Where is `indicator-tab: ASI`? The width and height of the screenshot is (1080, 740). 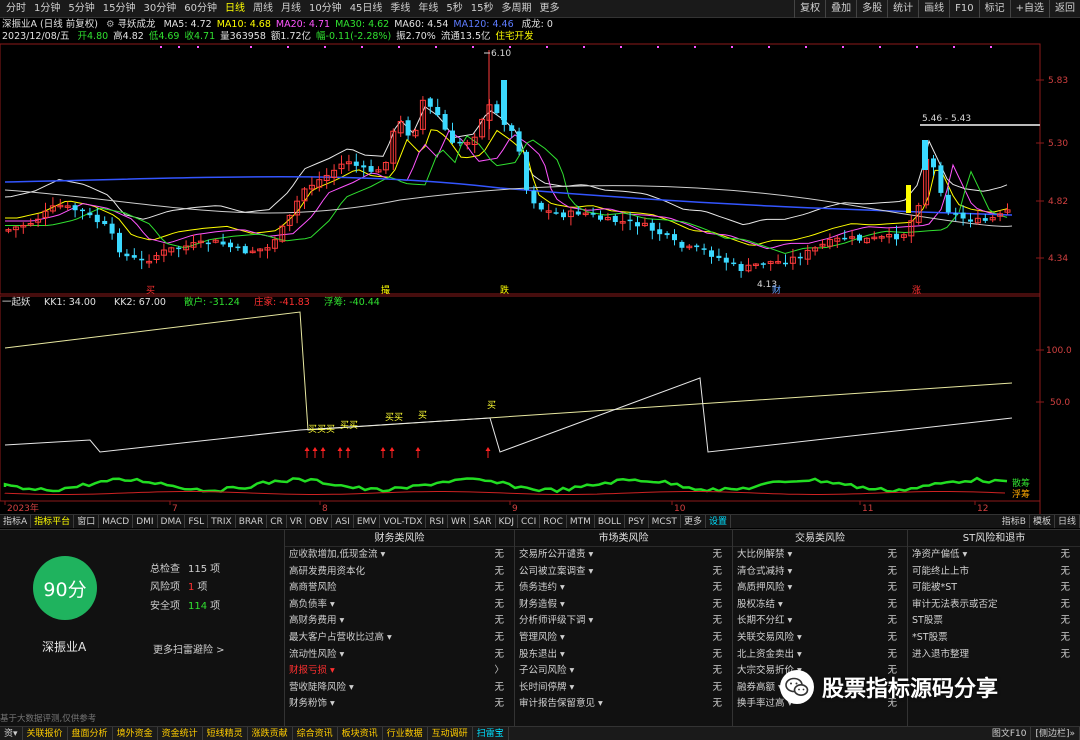 indicator-tab: ASI is located at coordinates (343, 521).